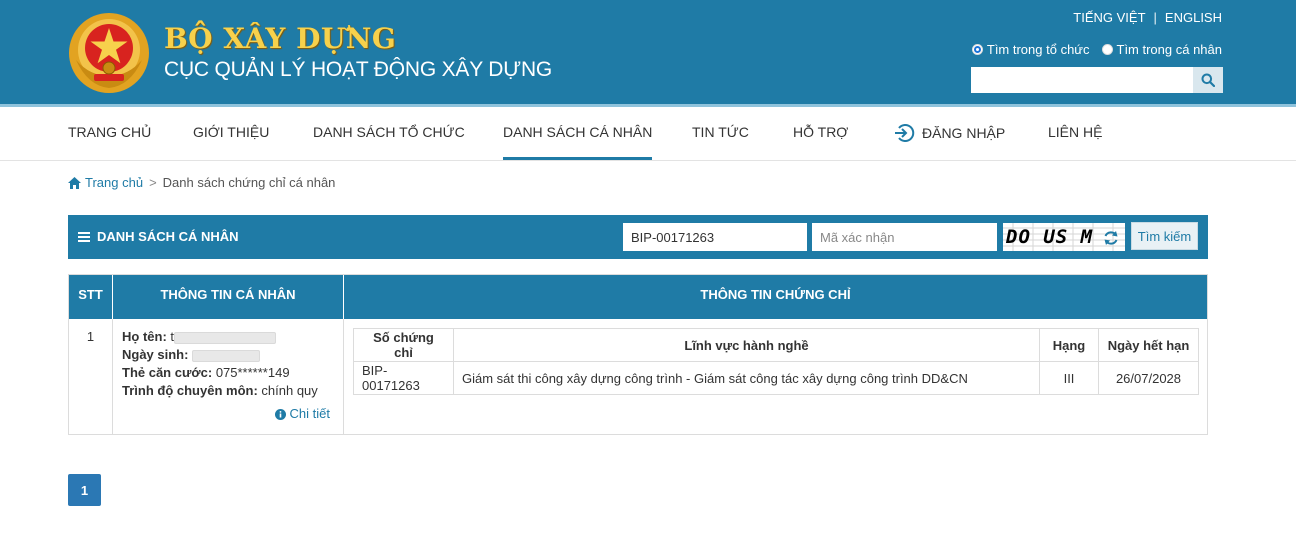 This screenshot has height=546, width=1296. Describe the element at coordinates (289, 390) in the screenshot. I see `level-value: chính quy` at that location.